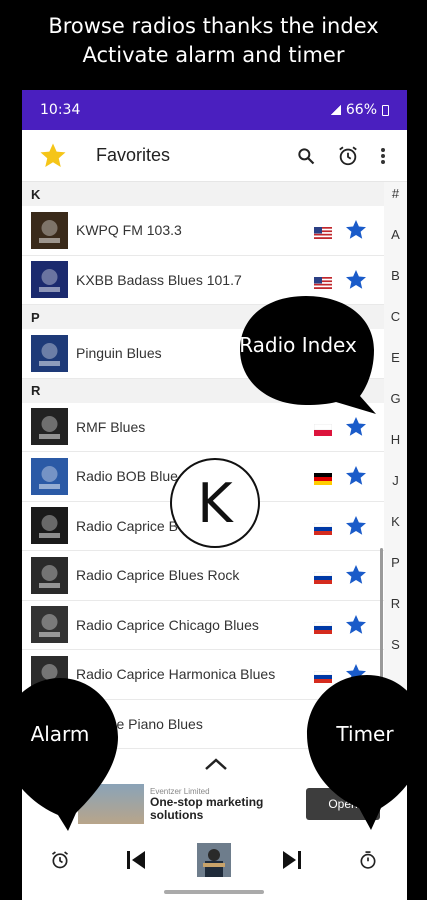 This screenshot has height=900, width=427. What do you see at coordinates (60, 734) in the screenshot?
I see `alarm-label: Alarm` at bounding box center [60, 734].